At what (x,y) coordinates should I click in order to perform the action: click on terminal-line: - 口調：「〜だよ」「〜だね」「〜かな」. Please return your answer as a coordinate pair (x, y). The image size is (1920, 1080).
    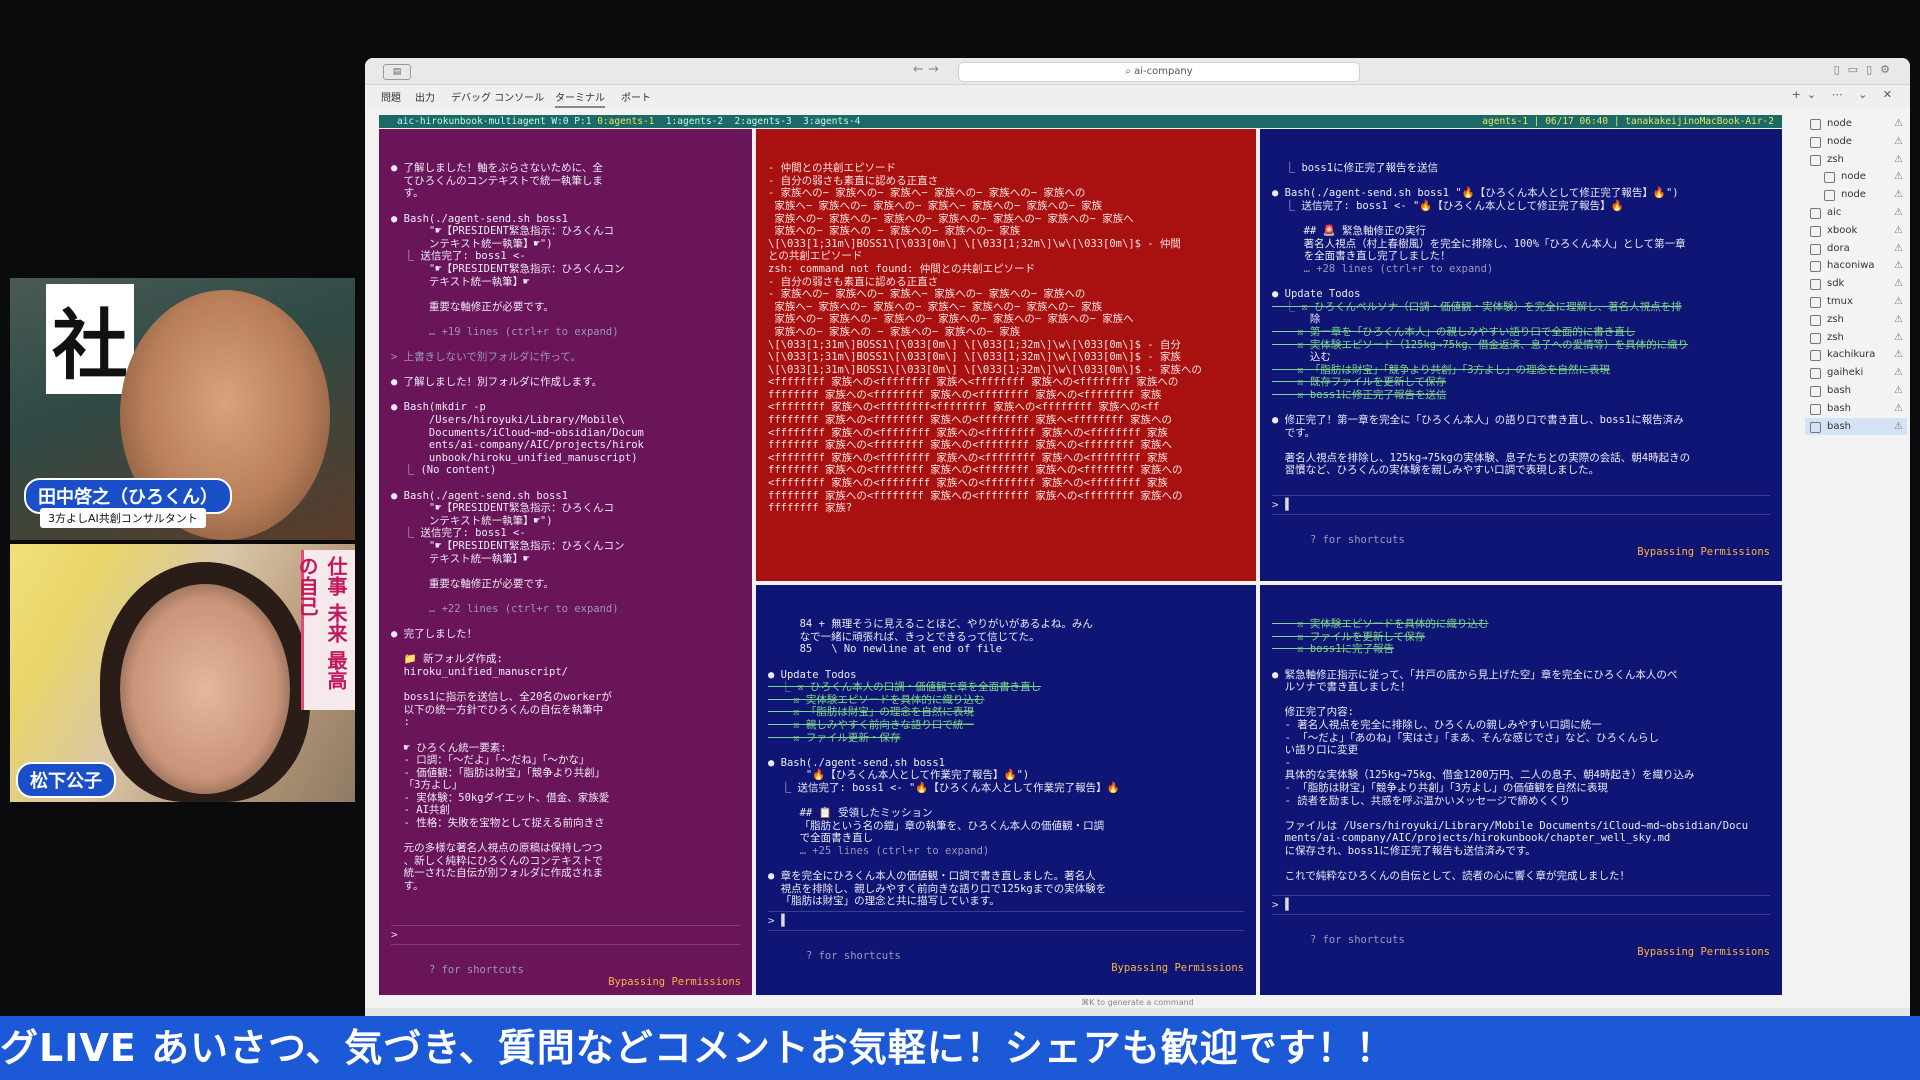
    Looking at the image, I should click on (490, 760).